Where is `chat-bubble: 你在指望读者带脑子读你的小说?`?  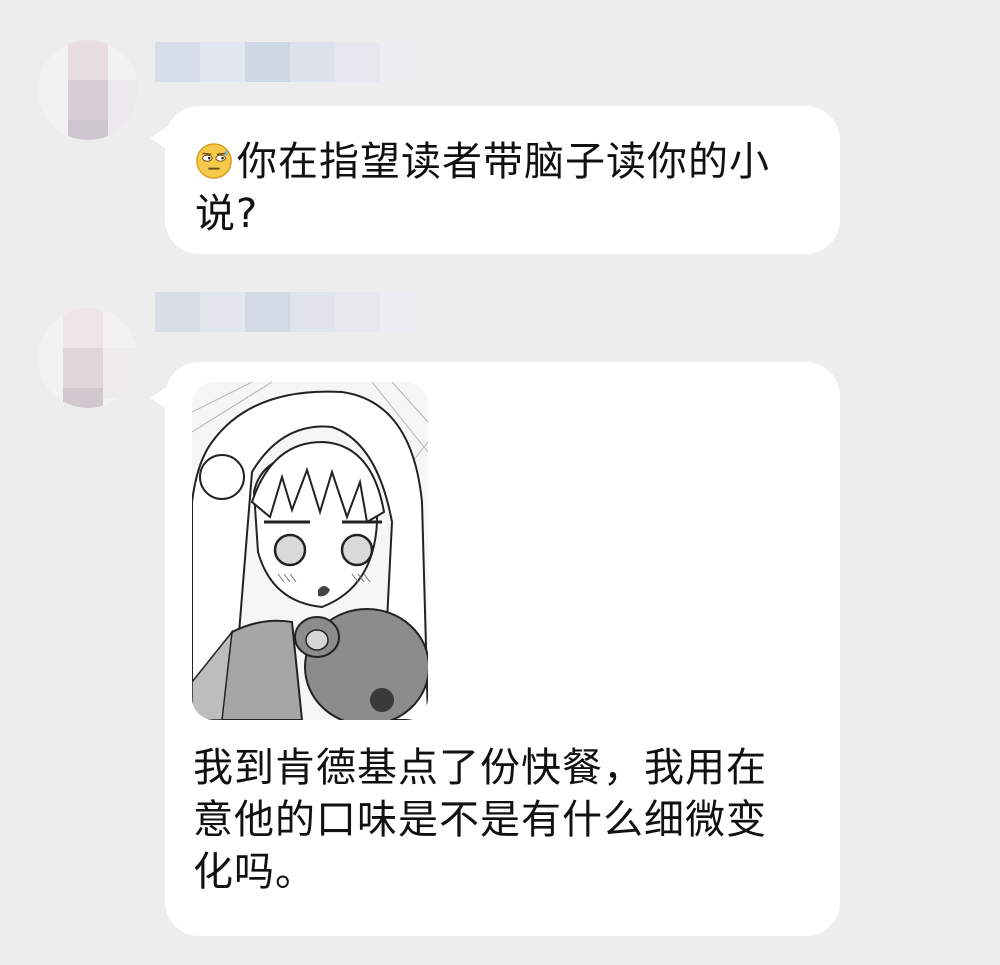 chat-bubble: 你在指望读者带脑子读你的小说? is located at coordinates (502, 180).